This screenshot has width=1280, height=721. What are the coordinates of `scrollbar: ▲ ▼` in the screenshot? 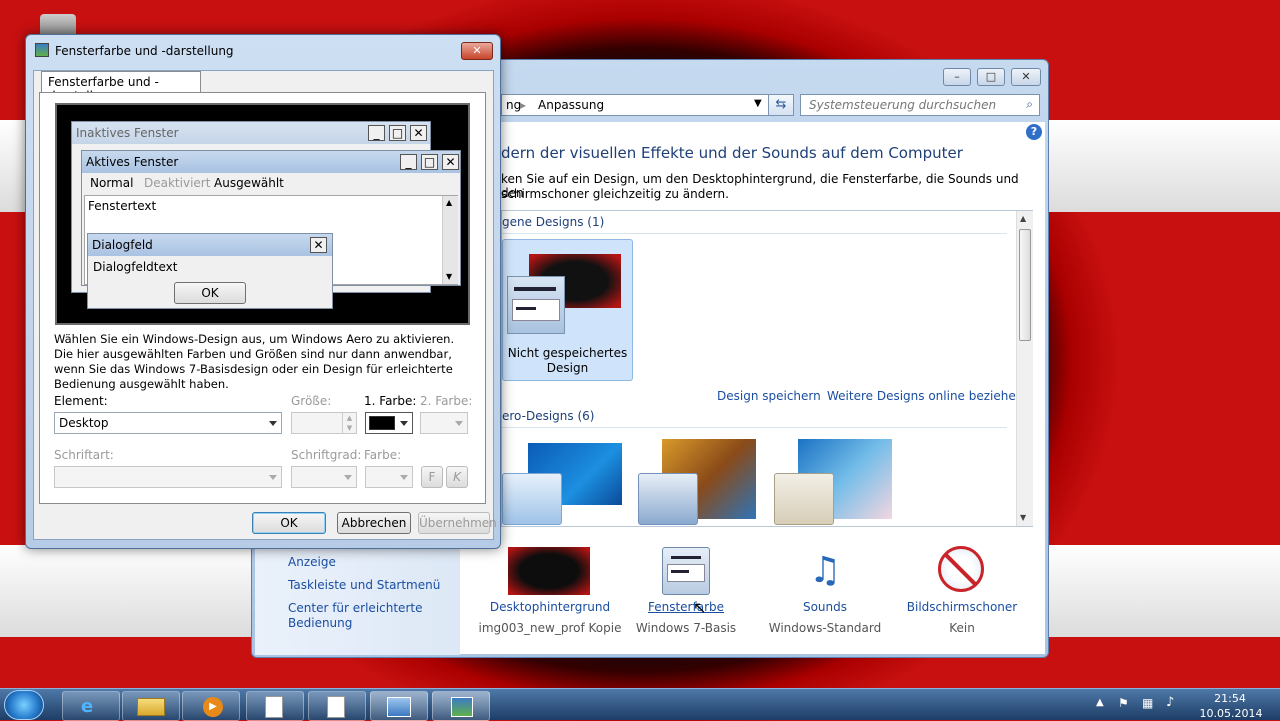 It's located at (1024, 368).